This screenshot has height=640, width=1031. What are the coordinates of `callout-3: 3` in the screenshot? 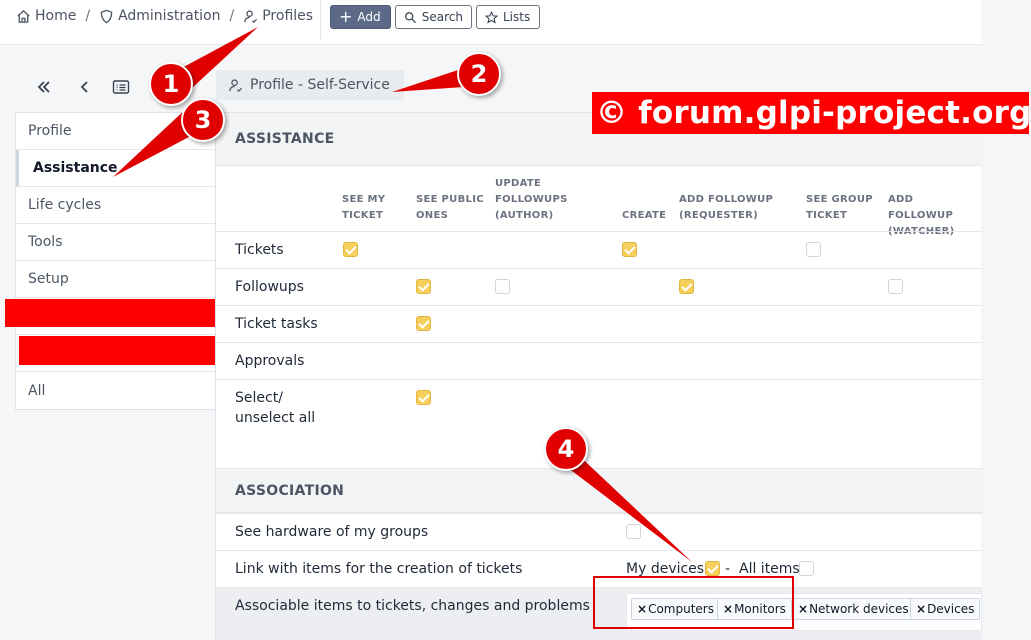 It's located at (203, 120).